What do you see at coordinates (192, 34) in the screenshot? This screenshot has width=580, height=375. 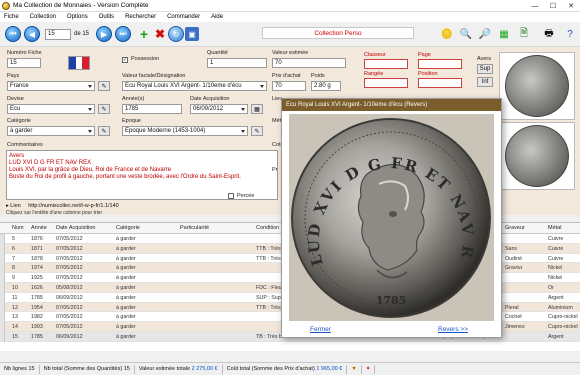 I see `save-icon: ▣` at bounding box center [192, 34].